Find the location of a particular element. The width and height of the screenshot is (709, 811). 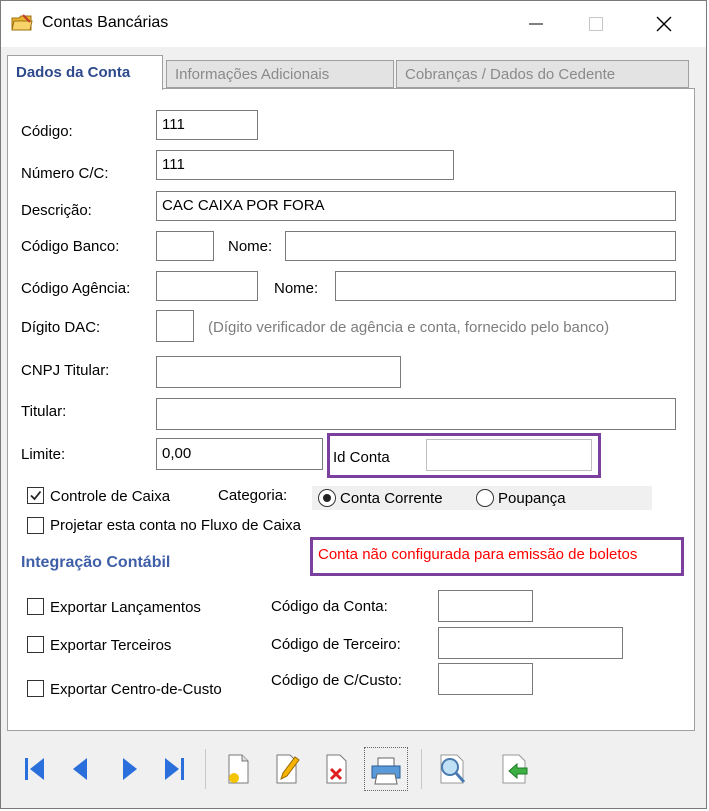

close-button is located at coordinates (664, 24).